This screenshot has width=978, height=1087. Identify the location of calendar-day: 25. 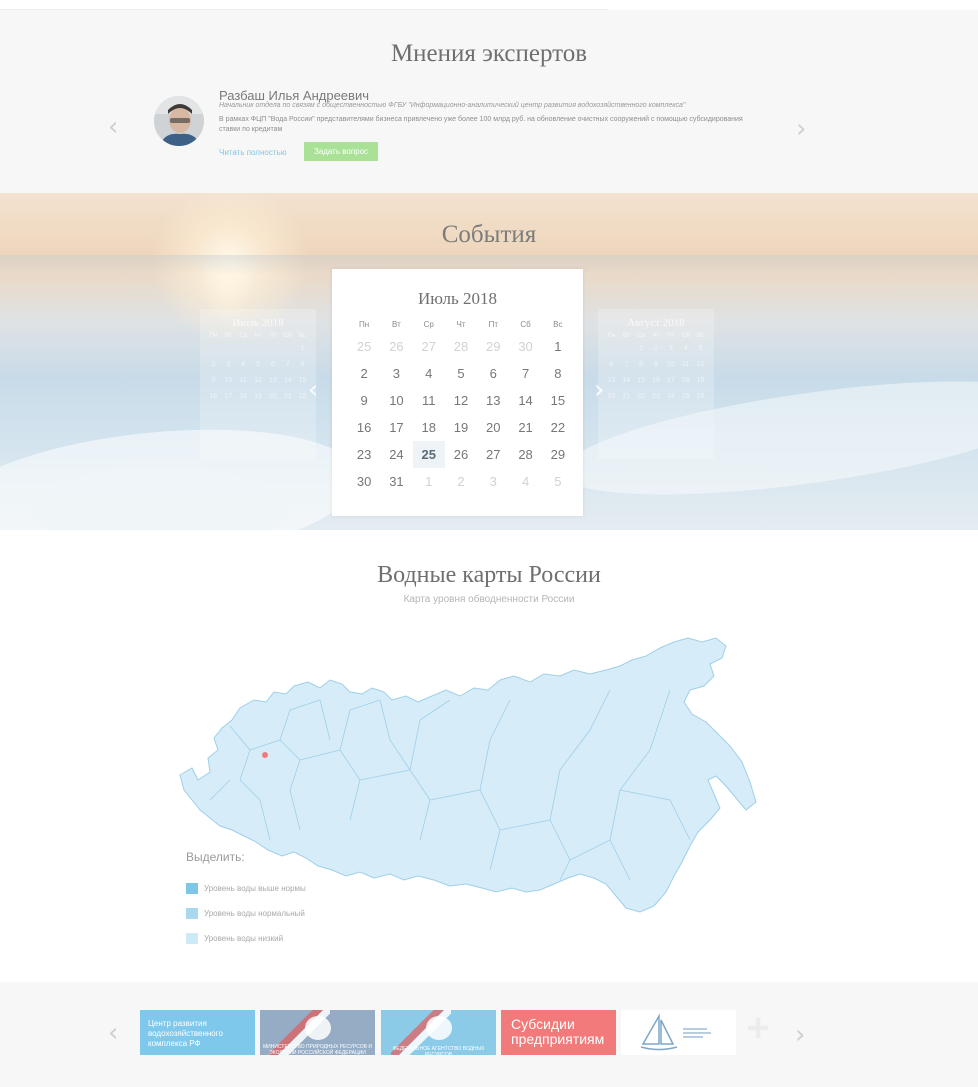
(364, 346).